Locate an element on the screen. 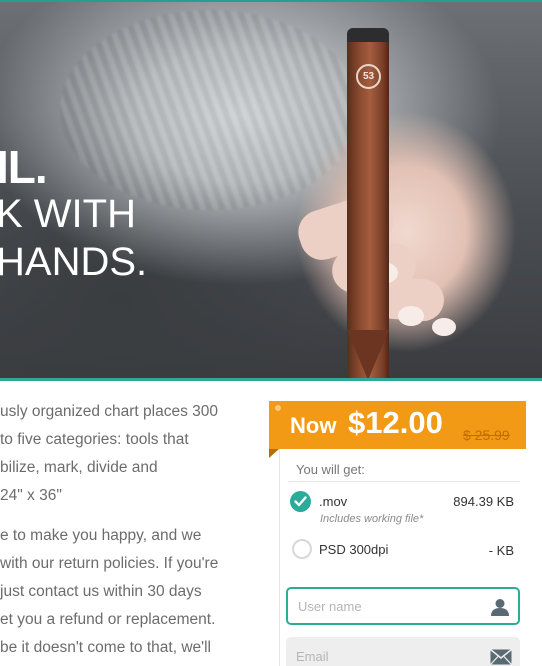  now-label: Now is located at coordinates (313, 425).